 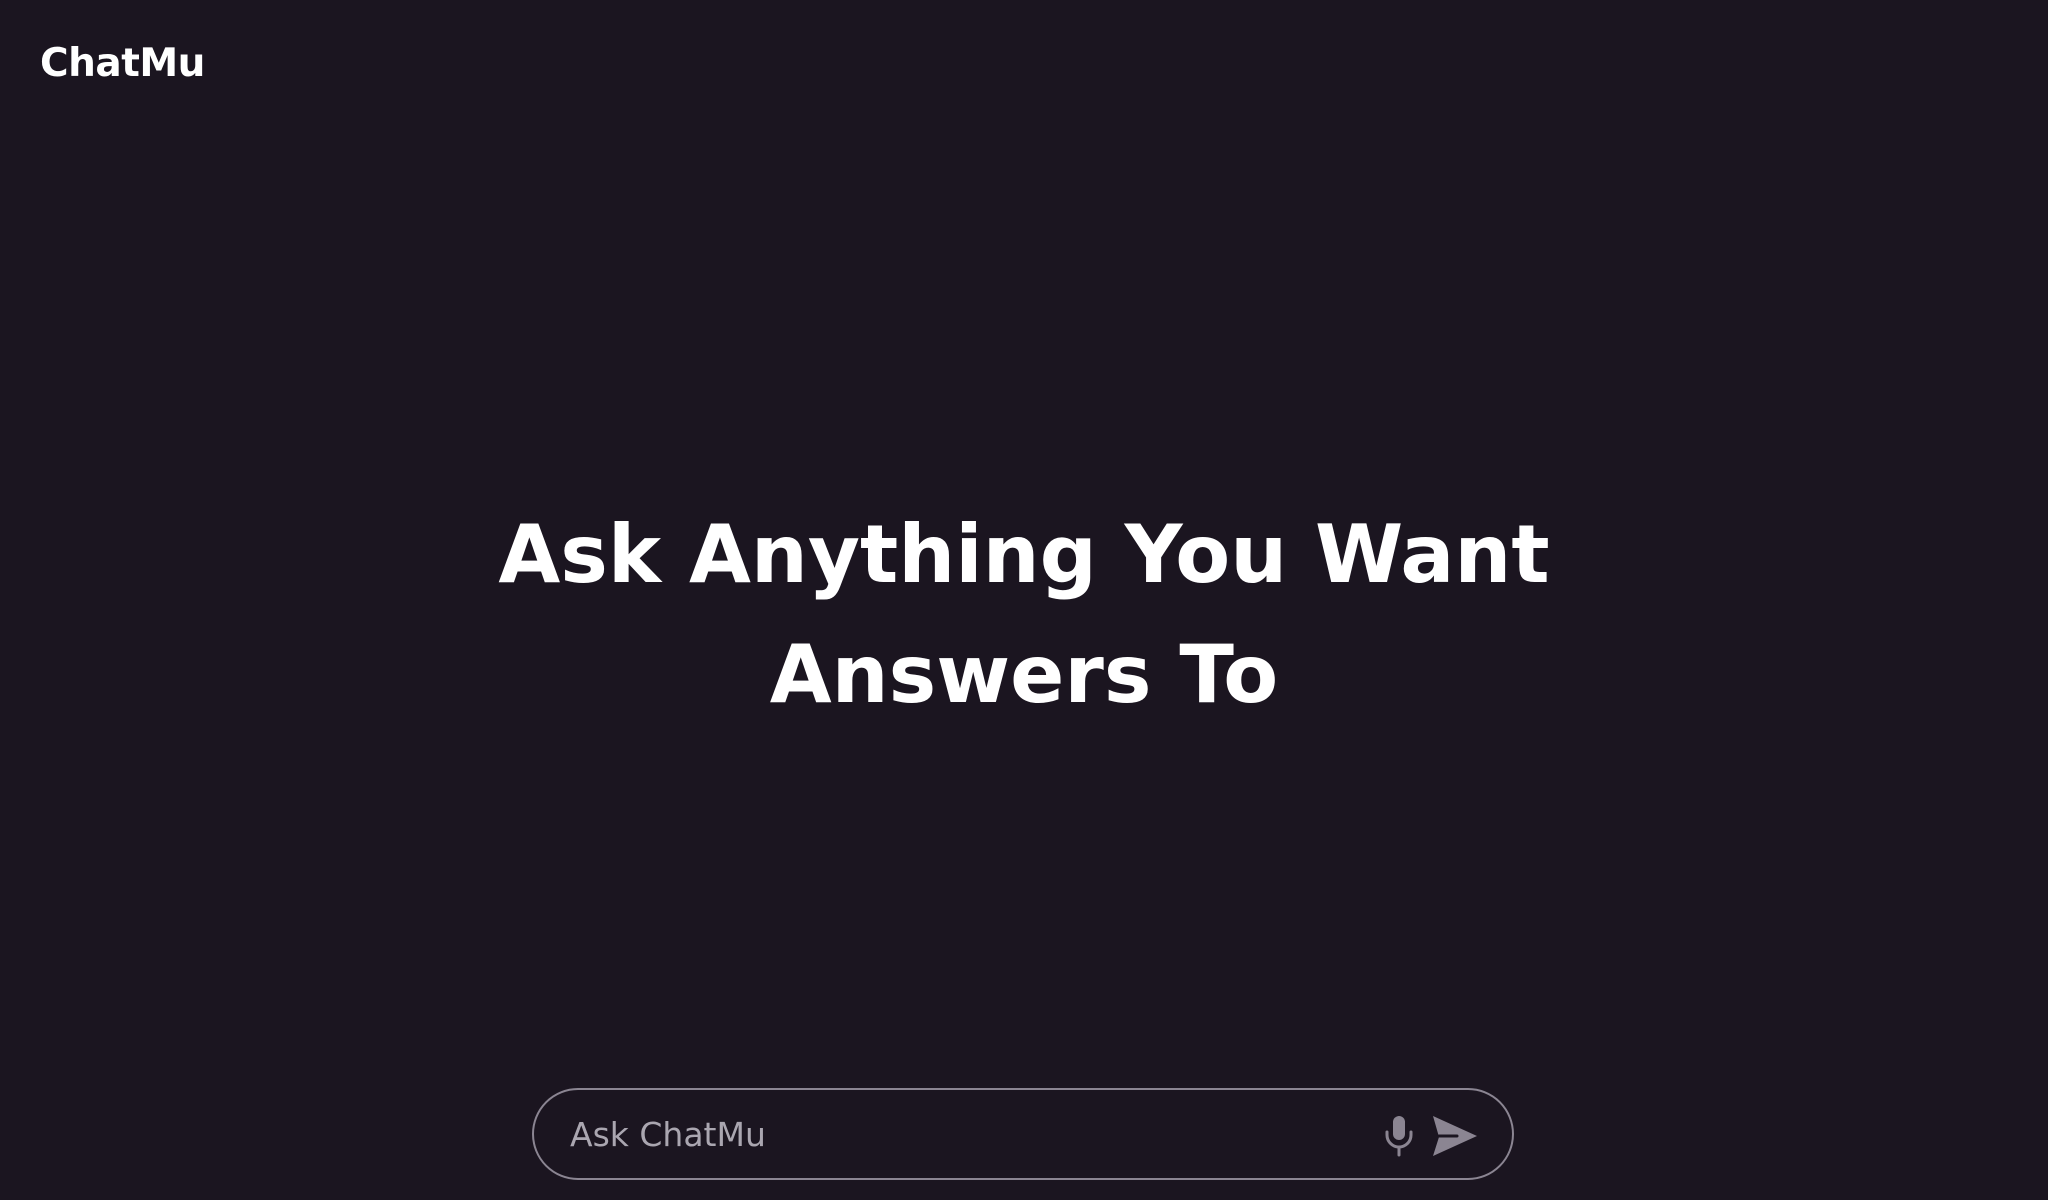 What do you see at coordinates (122, 63) in the screenshot?
I see `app-logo: ChatMu` at bounding box center [122, 63].